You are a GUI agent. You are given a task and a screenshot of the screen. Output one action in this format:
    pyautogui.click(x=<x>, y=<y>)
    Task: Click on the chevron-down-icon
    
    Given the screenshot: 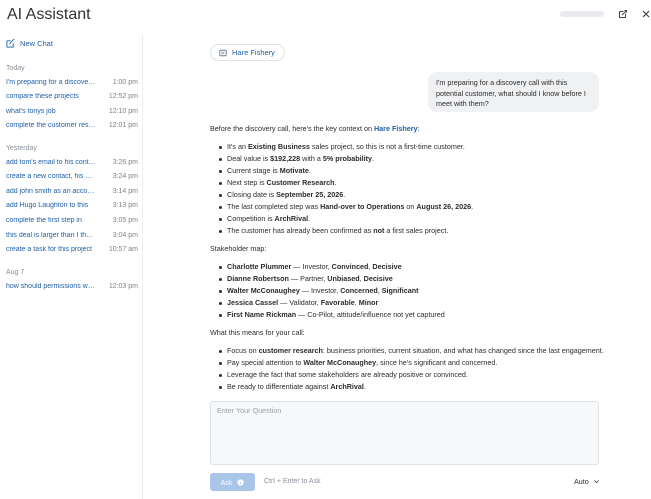 What is the action you would take?
    pyautogui.click(x=596, y=482)
    